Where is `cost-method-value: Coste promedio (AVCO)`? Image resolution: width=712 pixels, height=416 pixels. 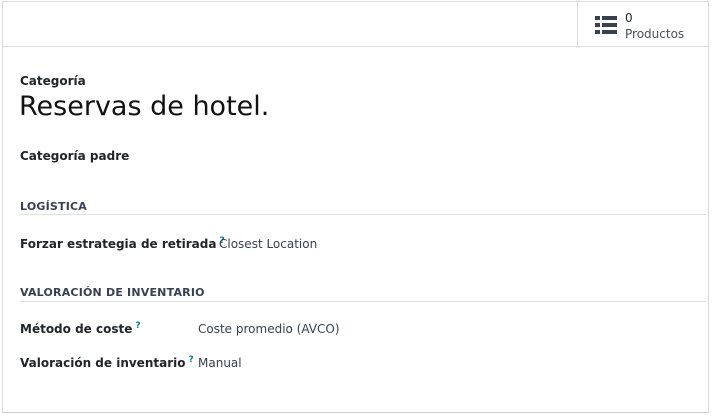 cost-method-value: Coste promedio (AVCO) is located at coordinates (269, 329).